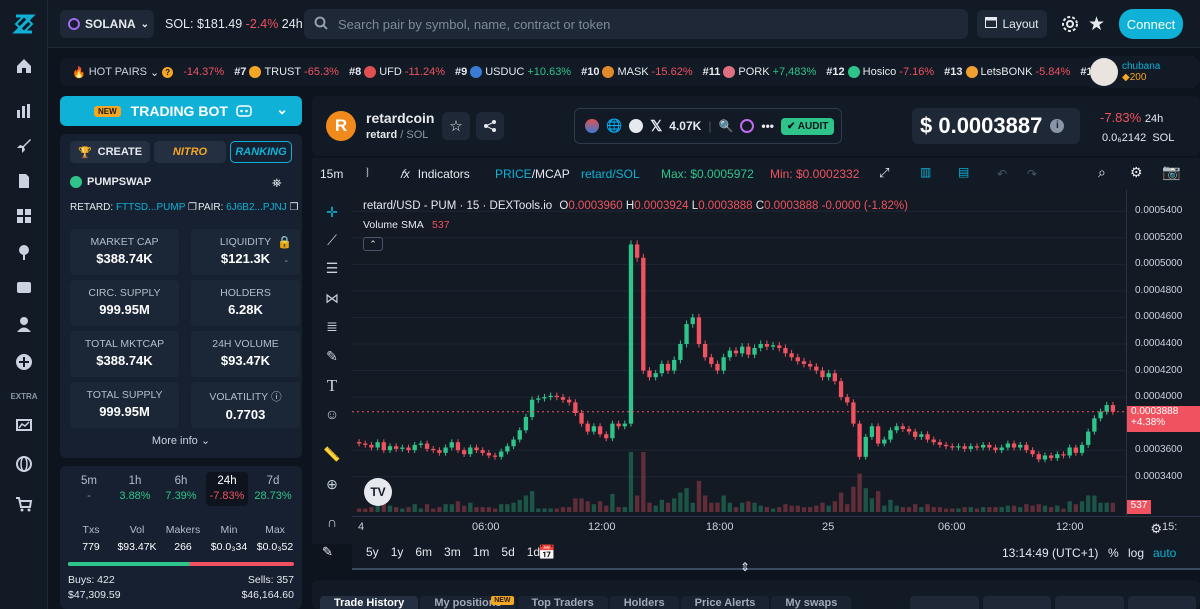 This screenshot has height=609, width=1200. Describe the element at coordinates (332, 484) in the screenshot. I see `zoom-in-icon: ⊕` at that location.